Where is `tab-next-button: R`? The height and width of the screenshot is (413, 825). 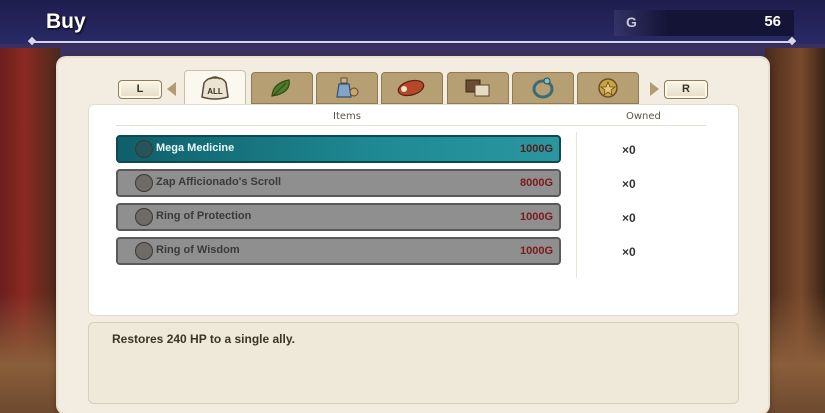
tab-next-button: R is located at coordinates (686, 89).